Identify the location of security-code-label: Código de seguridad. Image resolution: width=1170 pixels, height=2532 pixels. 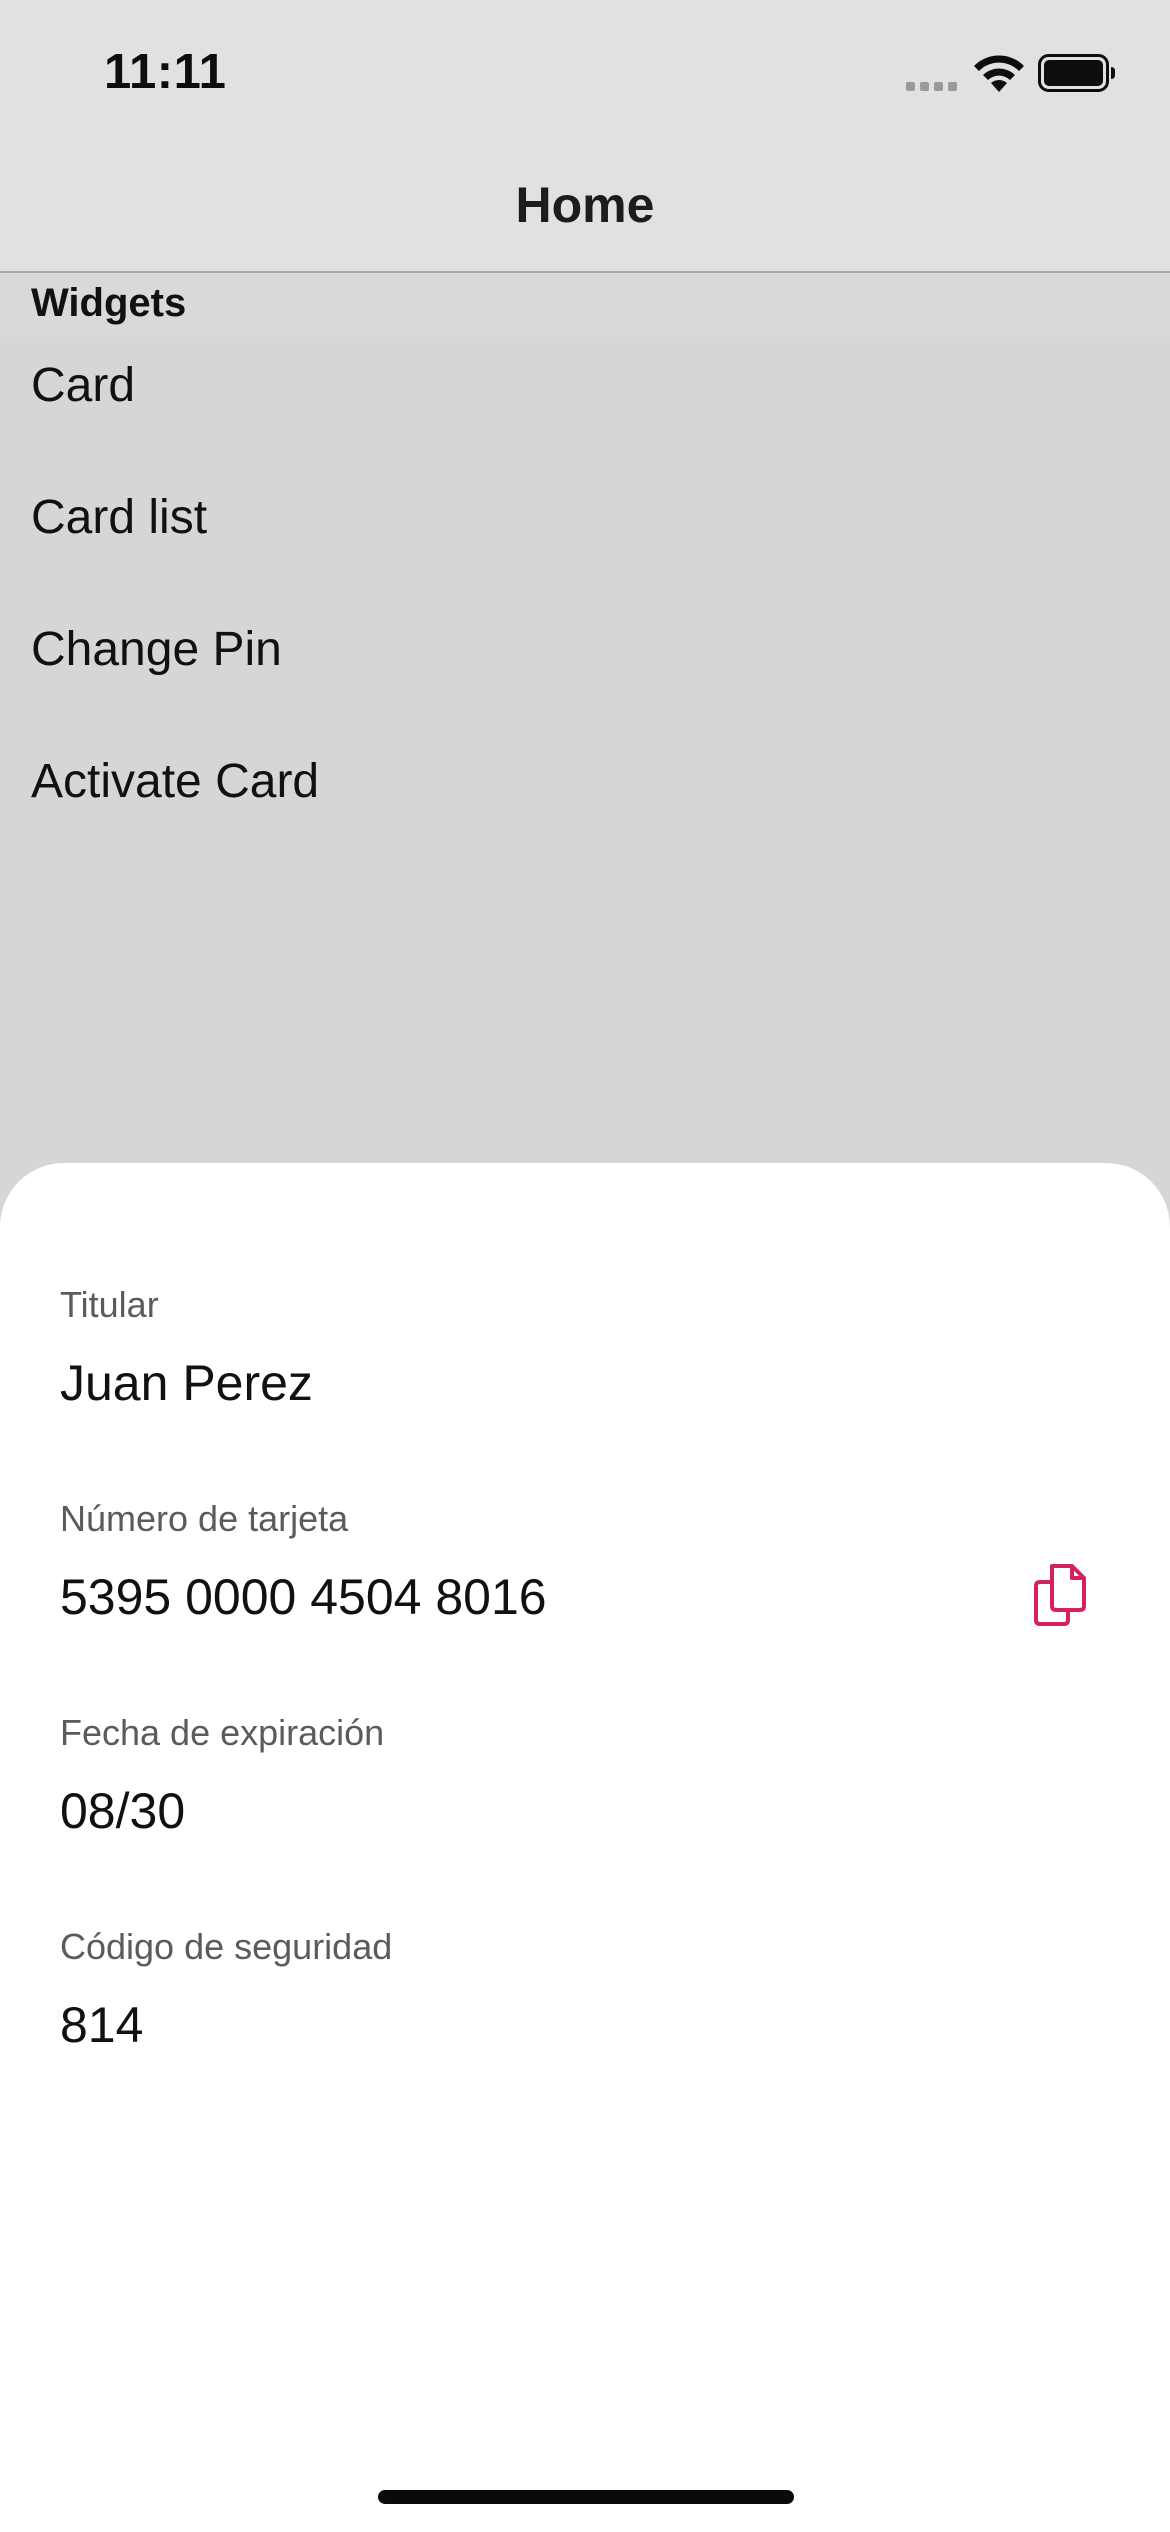
(226, 1946).